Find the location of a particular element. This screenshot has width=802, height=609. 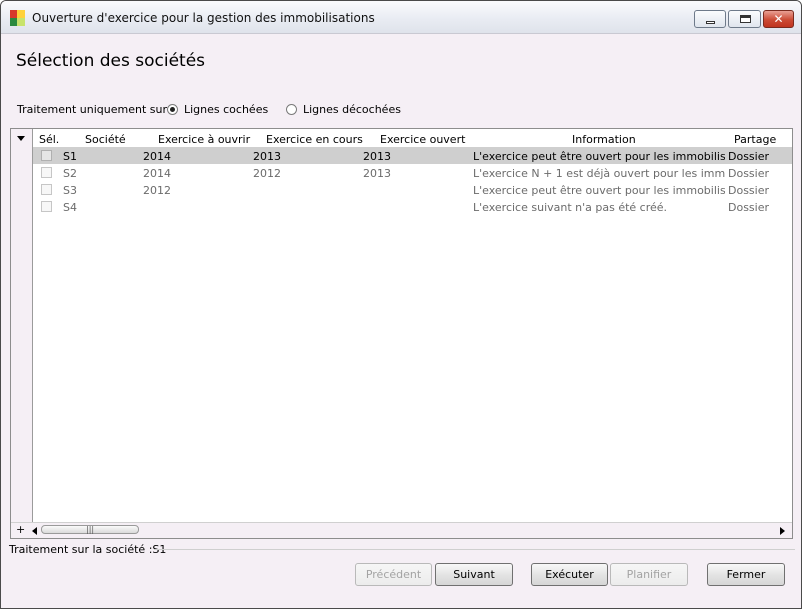

column-header-sel: Sél. is located at coordinates (49, 139).